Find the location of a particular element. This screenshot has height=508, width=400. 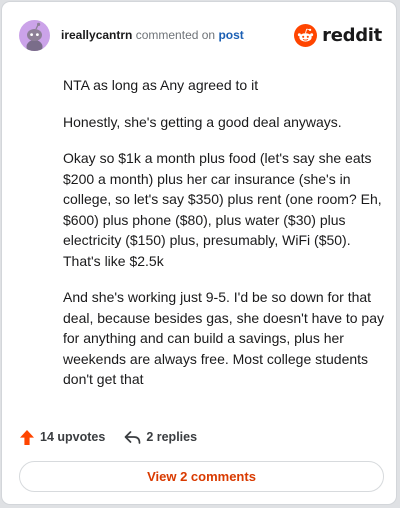

avatar is located at coordinates (34, 35).